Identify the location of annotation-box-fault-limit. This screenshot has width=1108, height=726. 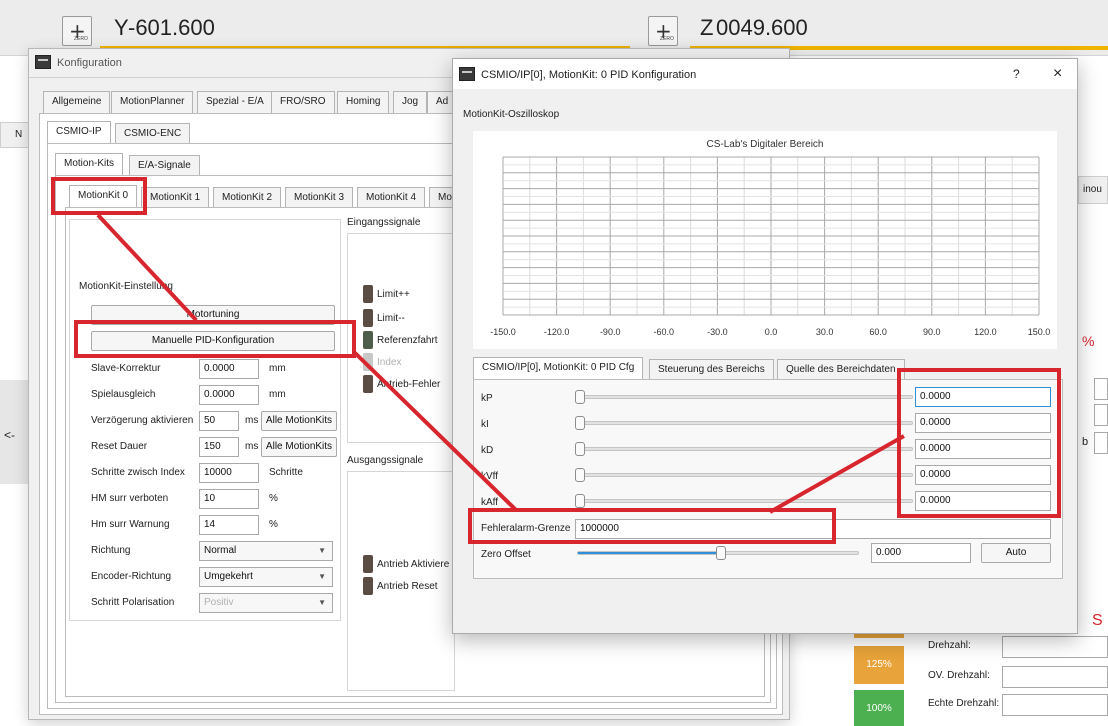
(652, 526).